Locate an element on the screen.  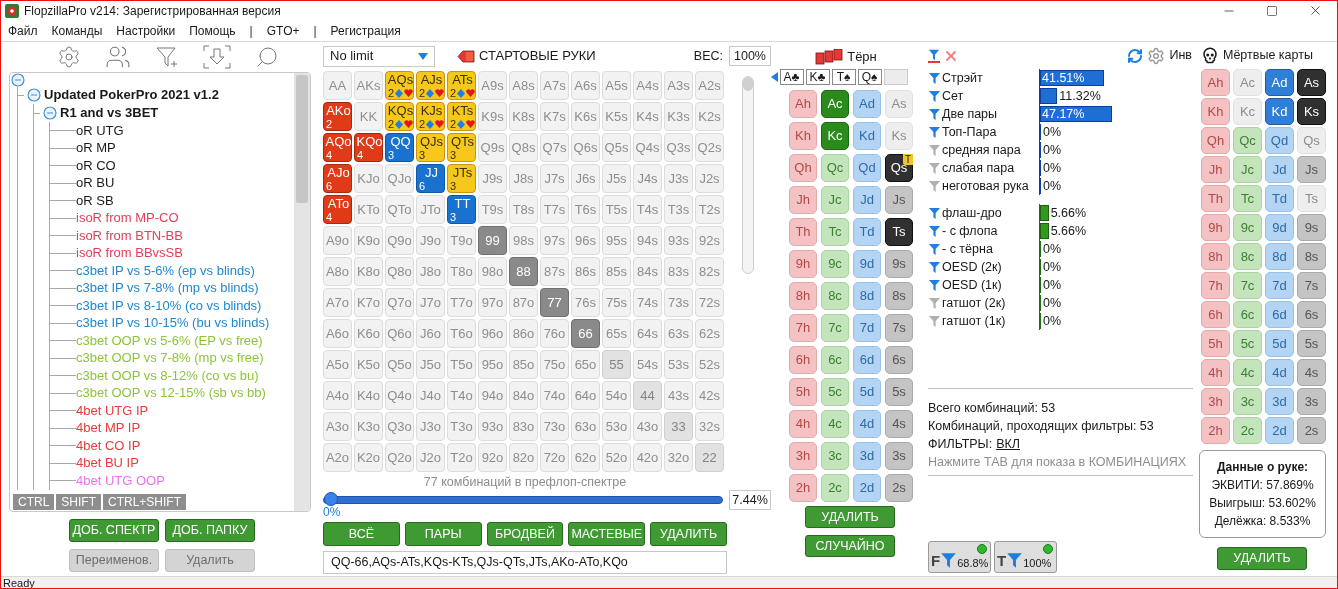
settings-icon is located at coordinates (1156, 55).